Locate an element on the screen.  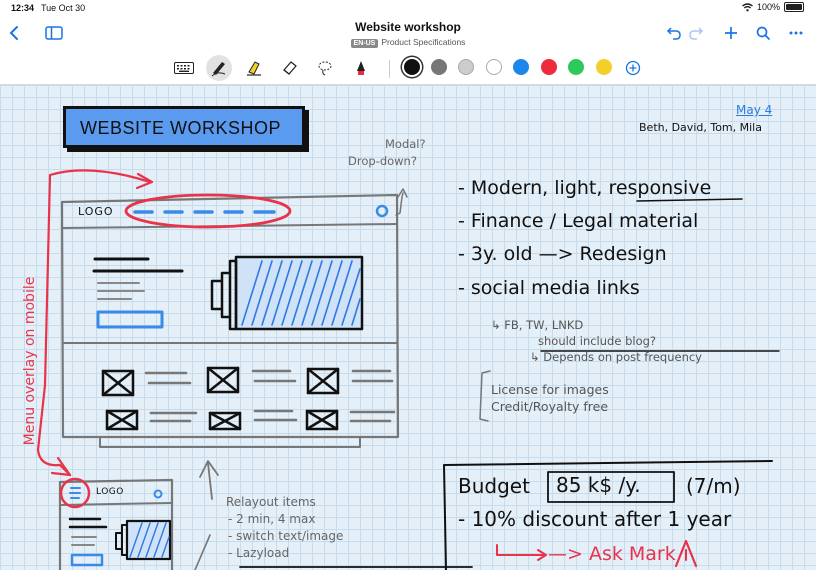
toolbar-separator is located at coordinates (389, 69).